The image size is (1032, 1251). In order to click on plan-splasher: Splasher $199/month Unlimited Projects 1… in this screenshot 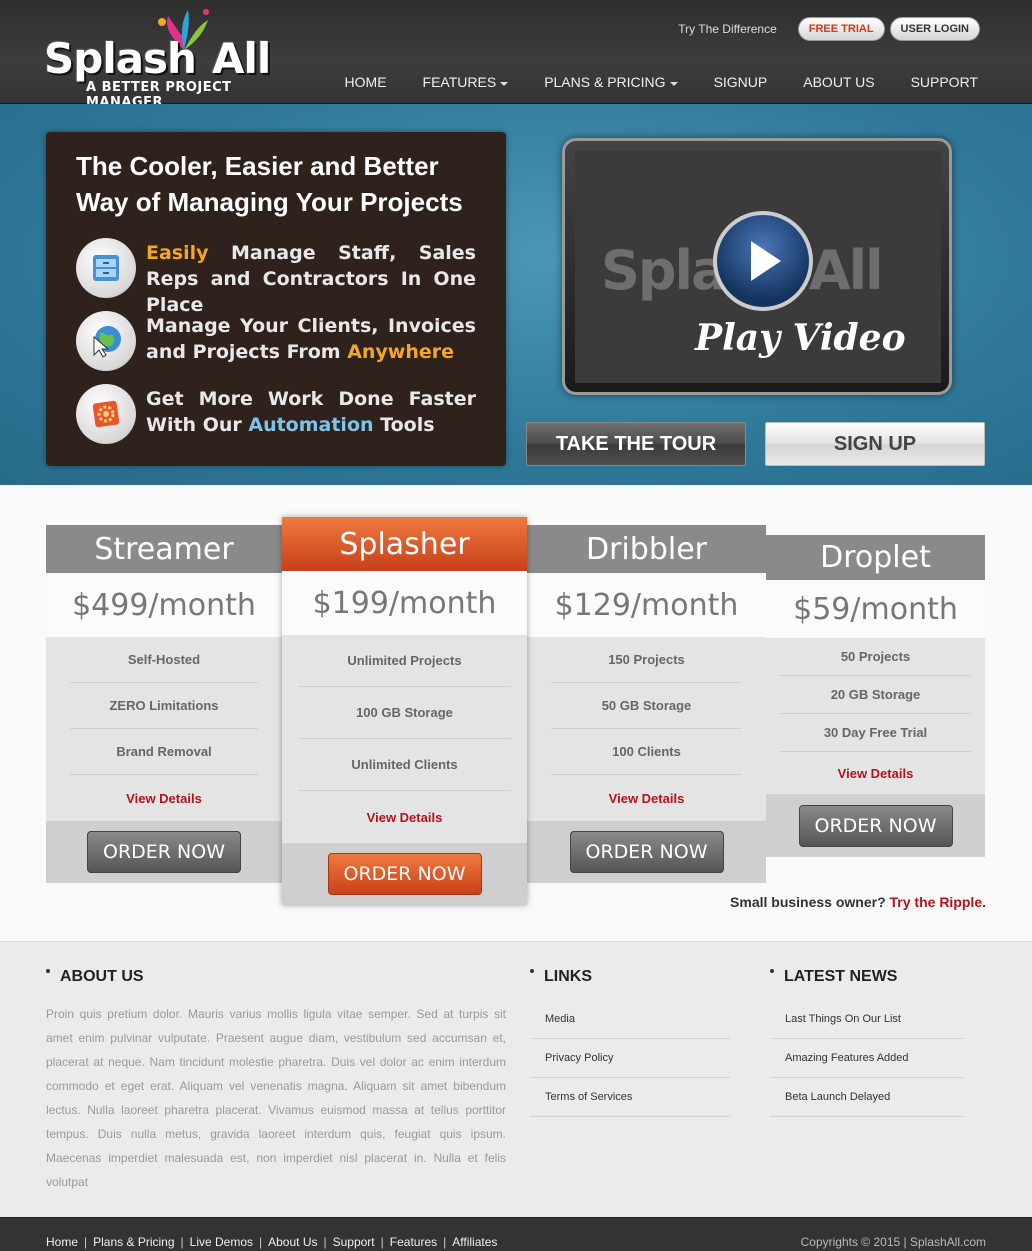, I will do `click(404, 711)`.